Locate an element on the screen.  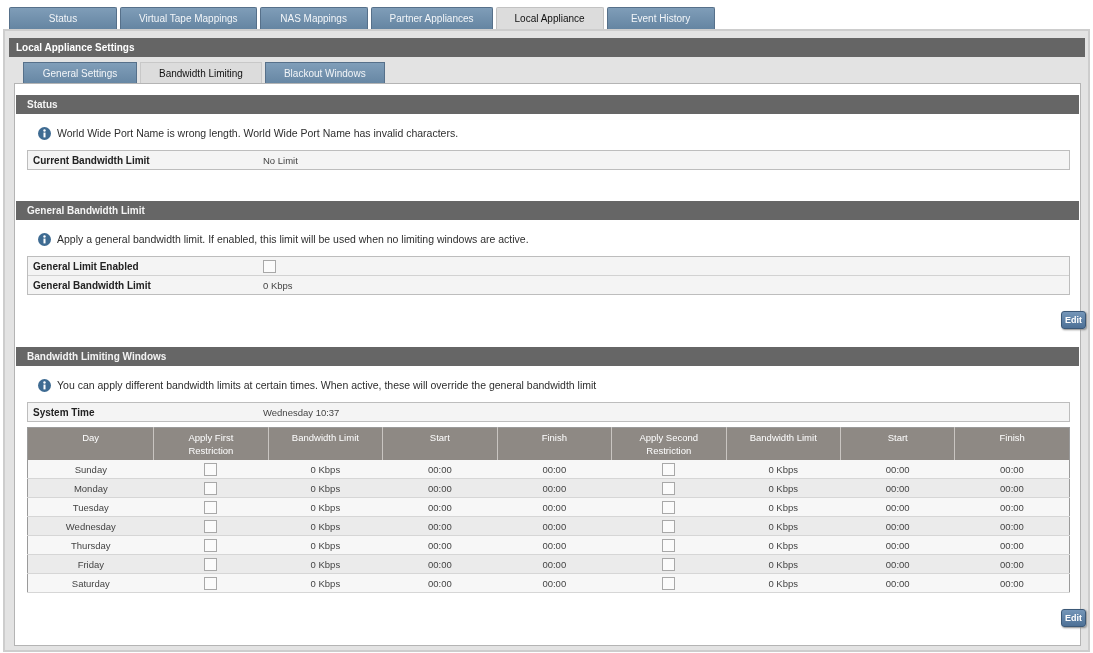
field-value: Wednesday 10:37 is located at coordinates (301, 412).